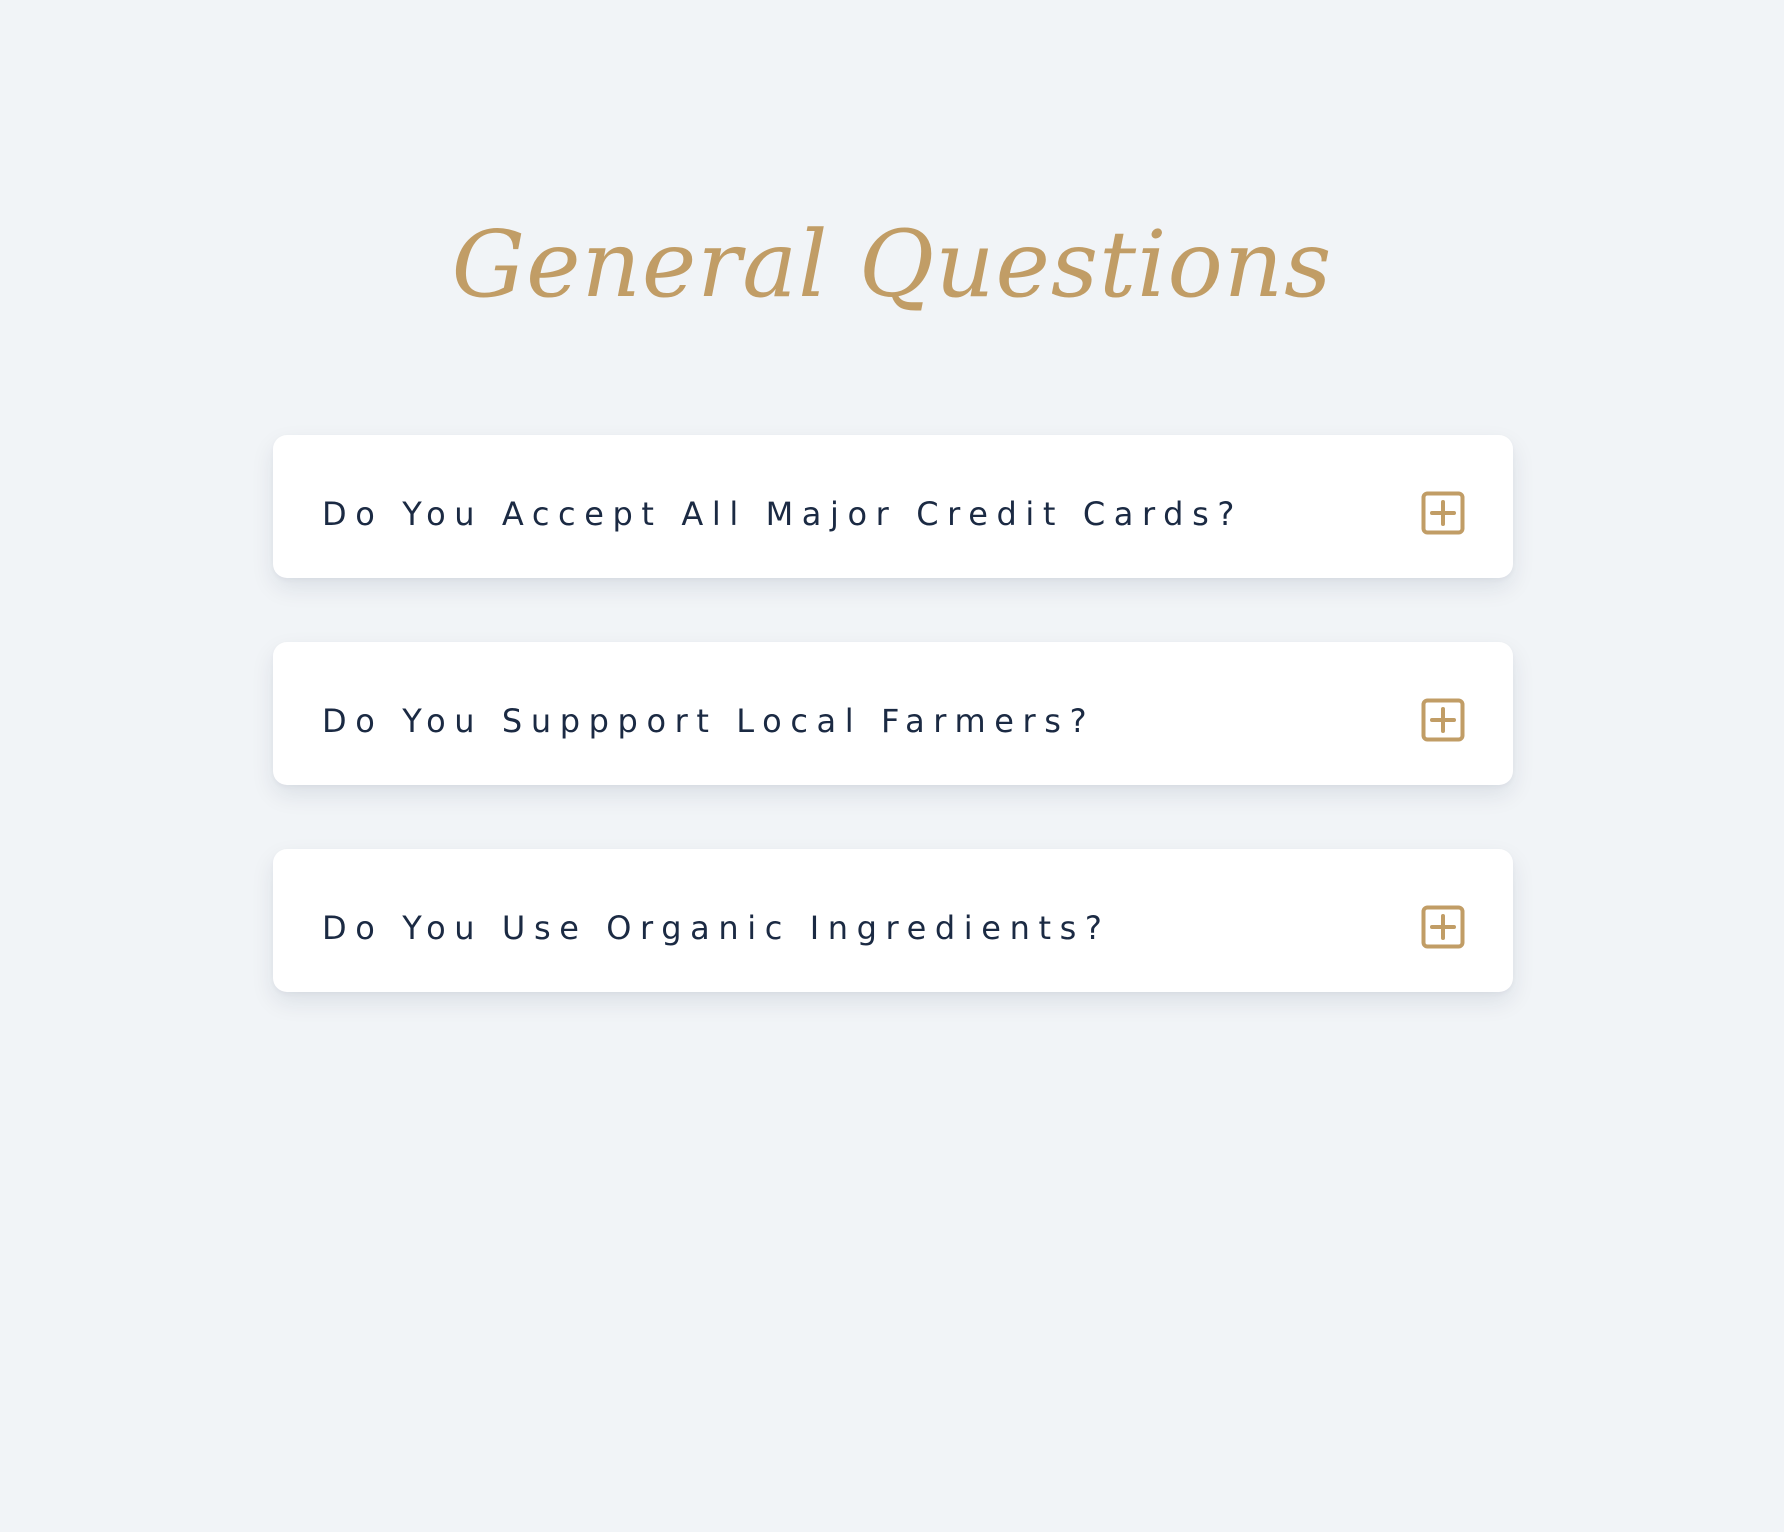 The width and height of the screenshot is (1784, 1532). What do you see at coordinates (782, 514) in the screenshot?
I see `faq-question: Do You Accept All Major Credit Cards?` at bounding box center [782, 514].